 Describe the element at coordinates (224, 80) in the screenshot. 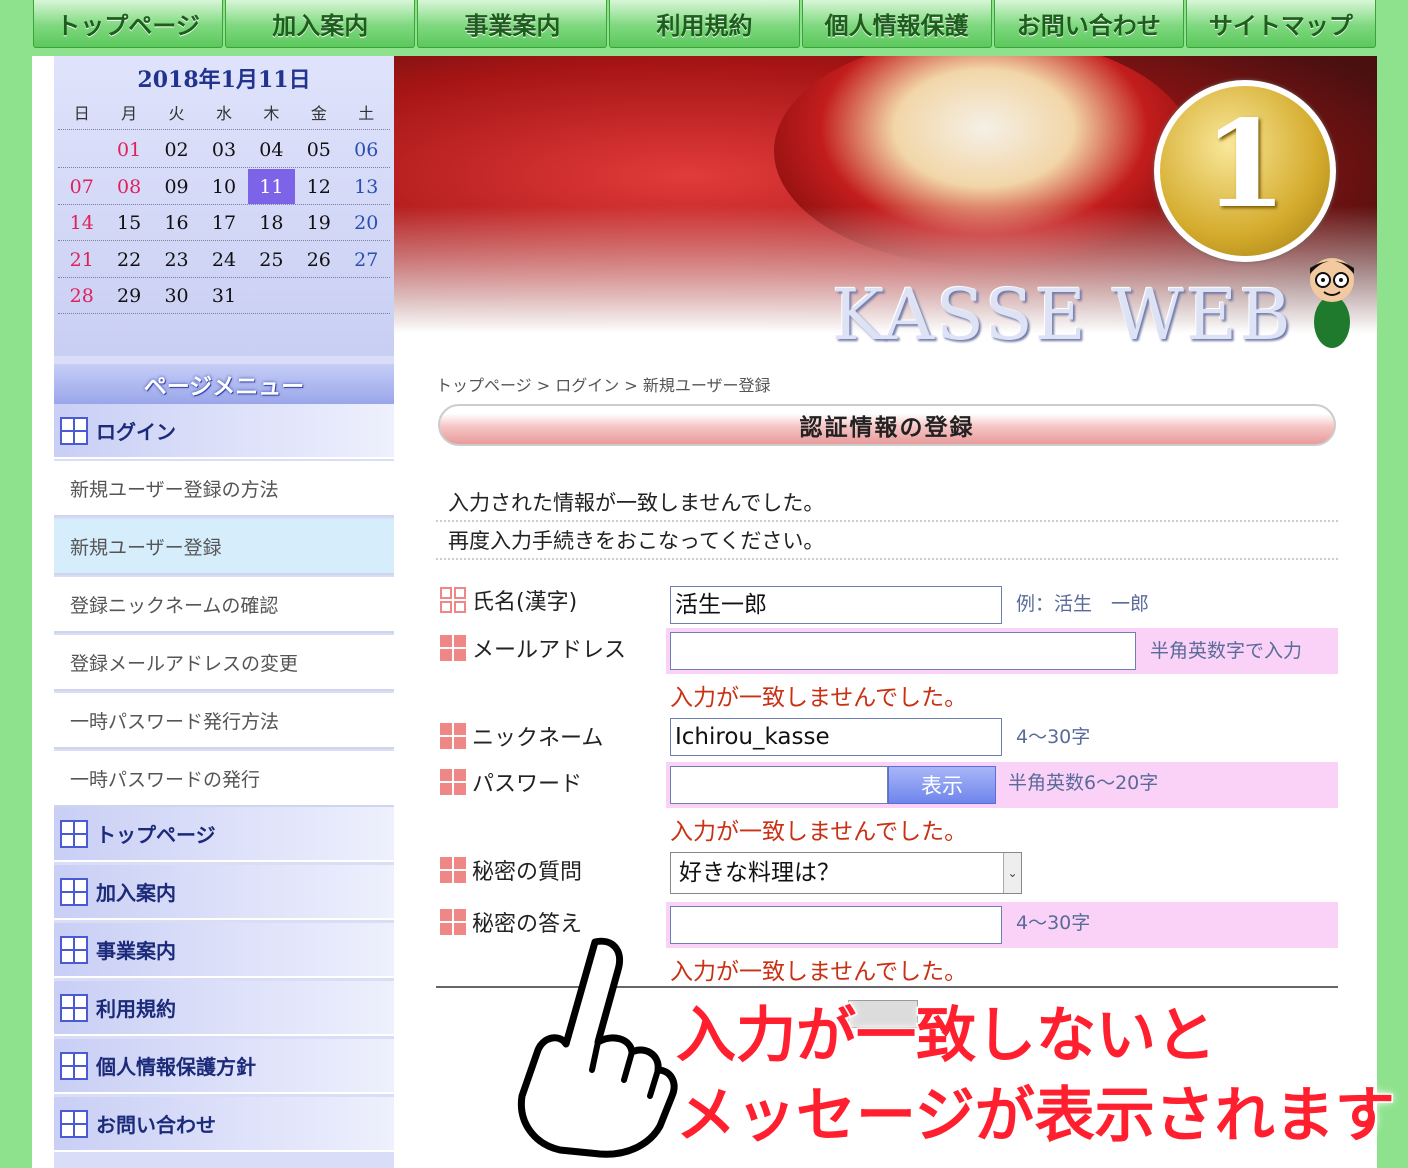

I see `calendar-title: 2018年1月11日` at that location.